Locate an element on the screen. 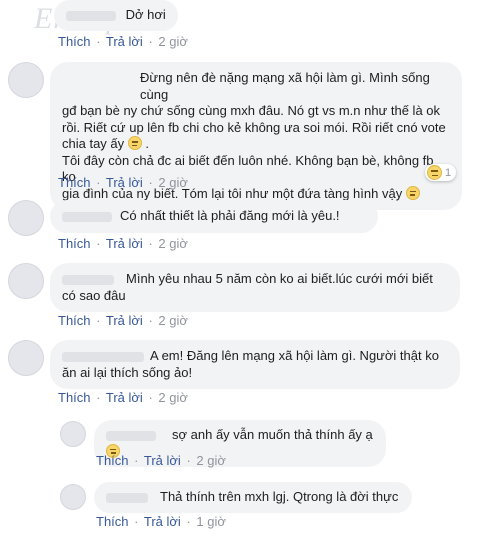 This screenshot has height=540, width=495. comment-line: chia tay ấy is located at coordinates (93, 143).